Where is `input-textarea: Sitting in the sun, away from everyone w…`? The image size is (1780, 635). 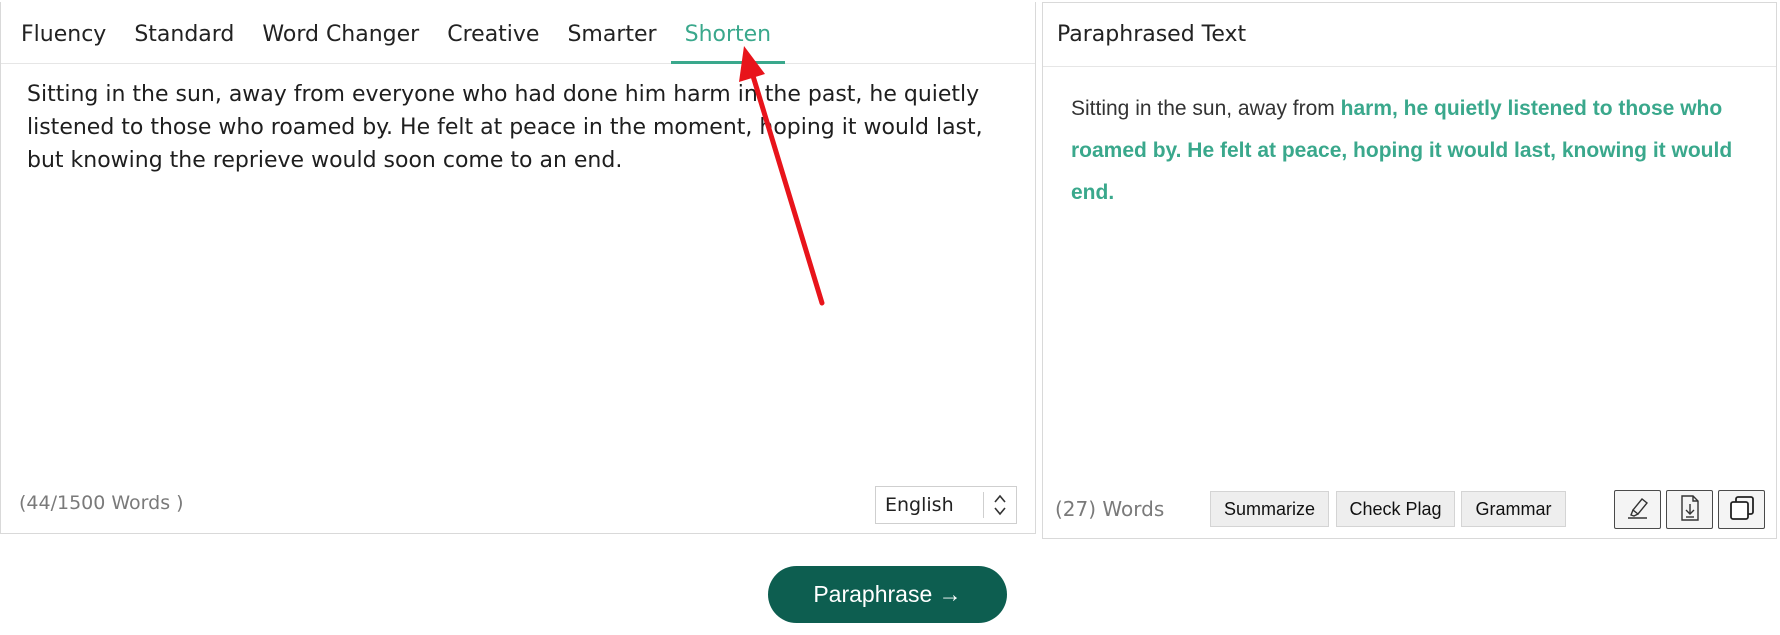
input-textarea: Sitting in the sun, away from everyone w… is located at coordinates (519, 127).